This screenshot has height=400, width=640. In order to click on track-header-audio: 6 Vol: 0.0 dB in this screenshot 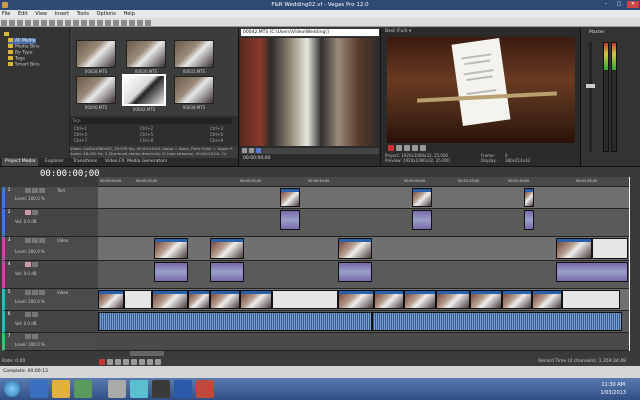, I will do `click(50, 322)`.